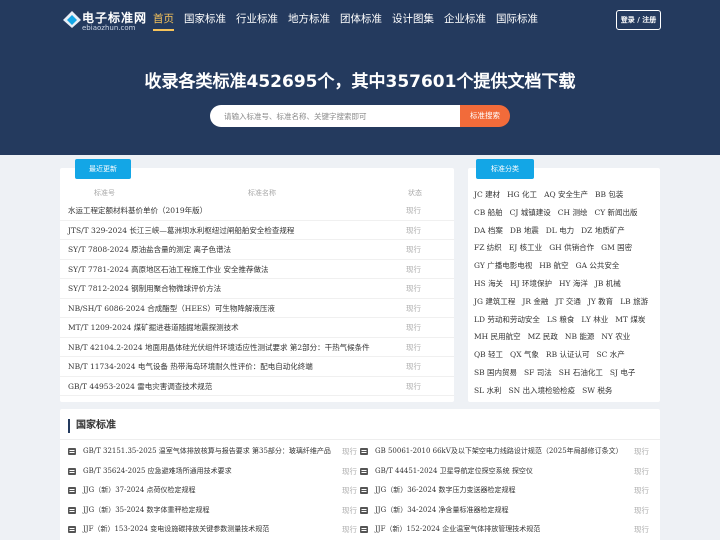  Describe the element at coordinates (445, 490) in the screenshot. I see `standard-link: JJG（新）36-2024 数字压力变送器检定规程` at that location.